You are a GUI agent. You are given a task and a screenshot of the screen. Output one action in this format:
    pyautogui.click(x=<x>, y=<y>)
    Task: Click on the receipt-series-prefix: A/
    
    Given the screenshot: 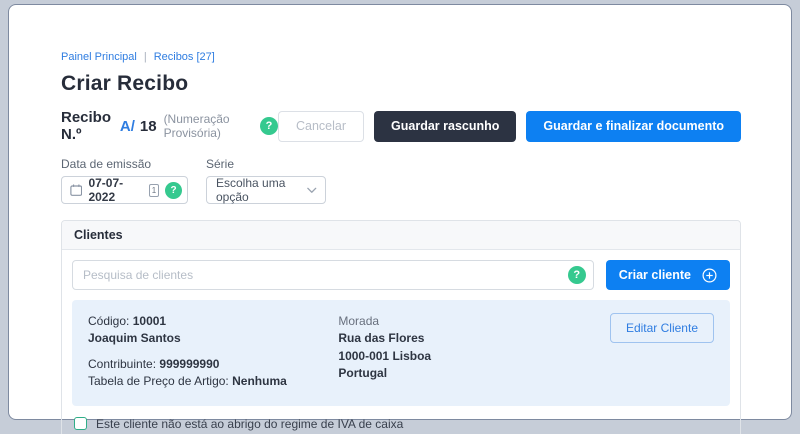 What is the action you would take?
    pyautogui.click(x=127, y=126)
    